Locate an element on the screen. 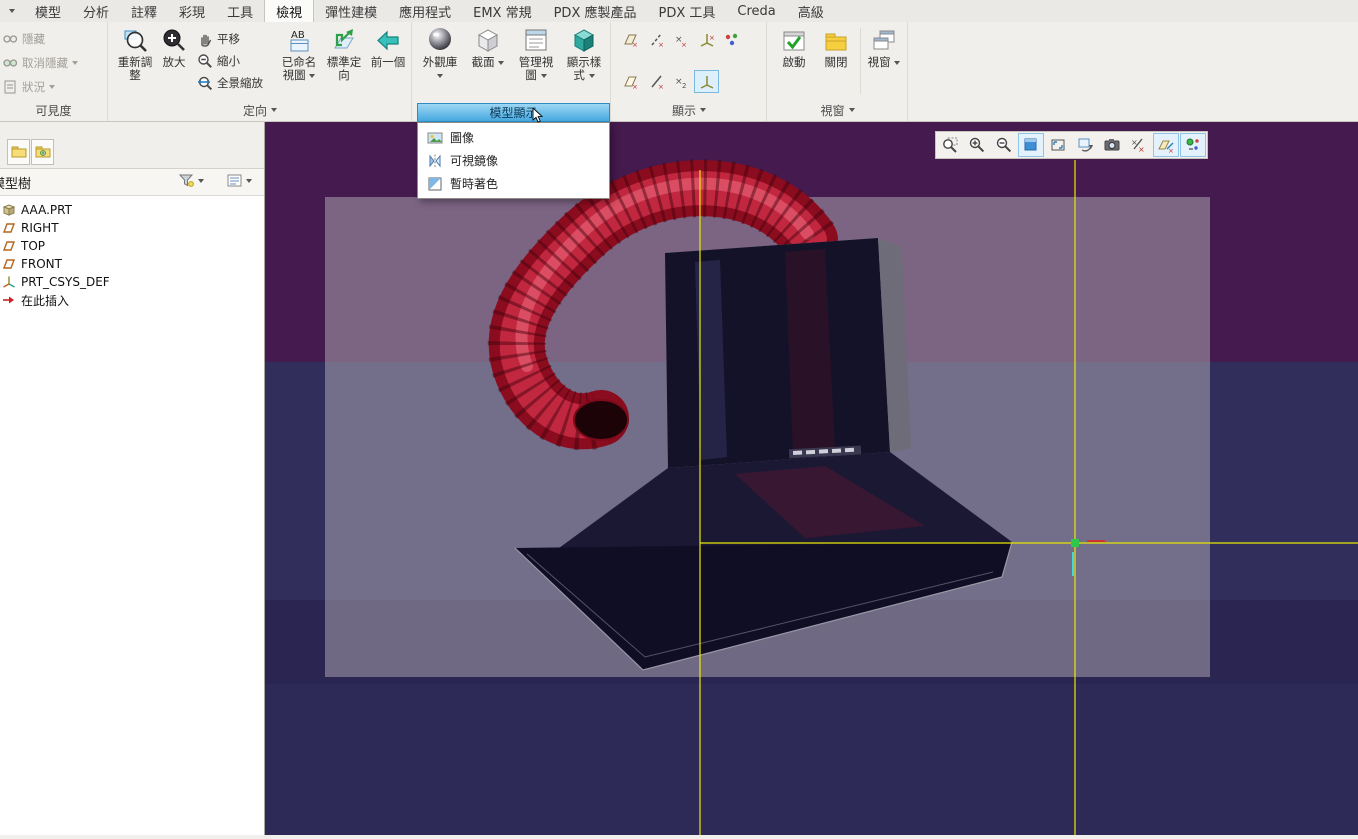 The height and width of the screenshot is (839, 1358). group-visibility: 隱藏 取消隱藏 狀況 可見度 is located at coordinates (54, 71).